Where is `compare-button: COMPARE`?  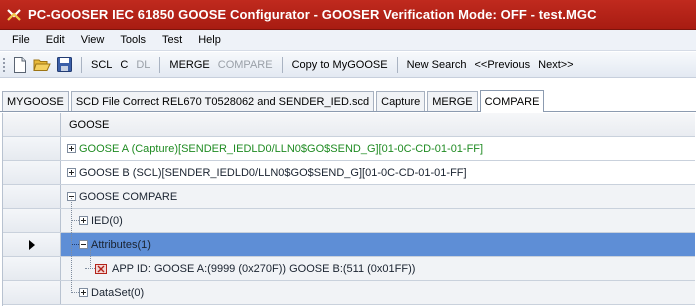 compare-button: COMPARE is located at coordinates (245, 65).